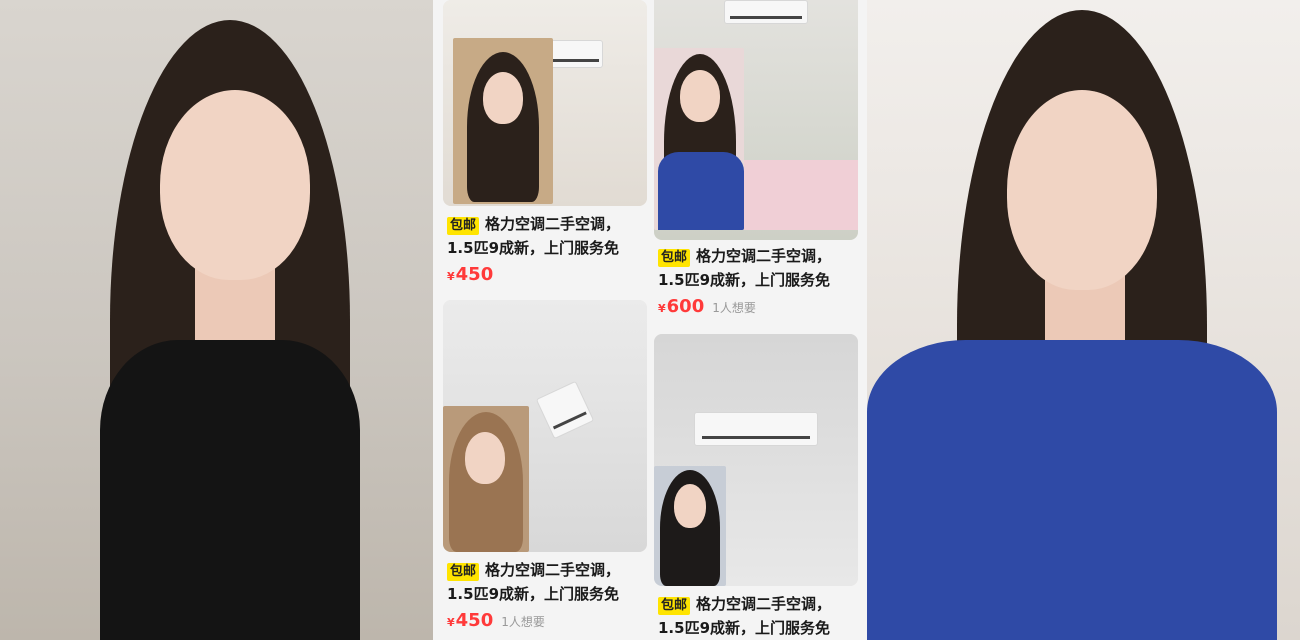 Image resolution: width=1300 pixels, height=640 pixels. I want to click on listing-info: 包邮 格力空调二手空调， 1.5匹9成新，上门服务免 ¥450 1人想要, so click(547, 594).